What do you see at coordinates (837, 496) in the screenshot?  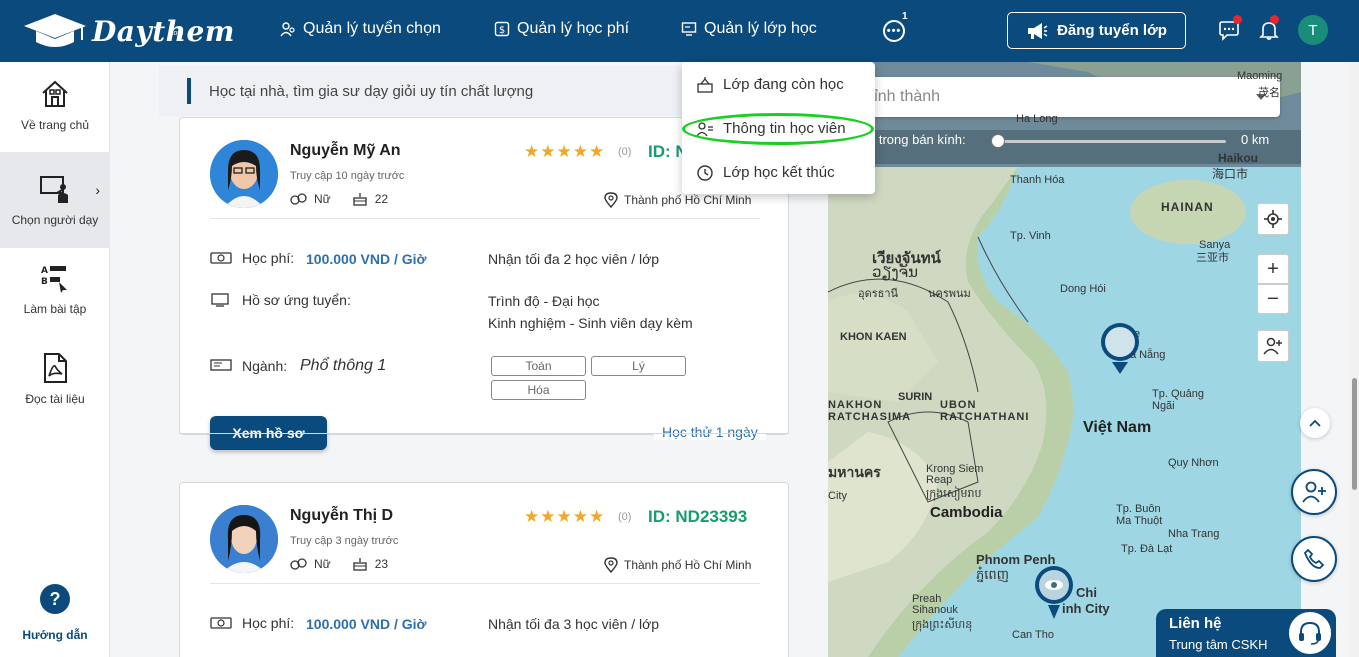 I see `map-label: City` at bounding box center [837, 496].